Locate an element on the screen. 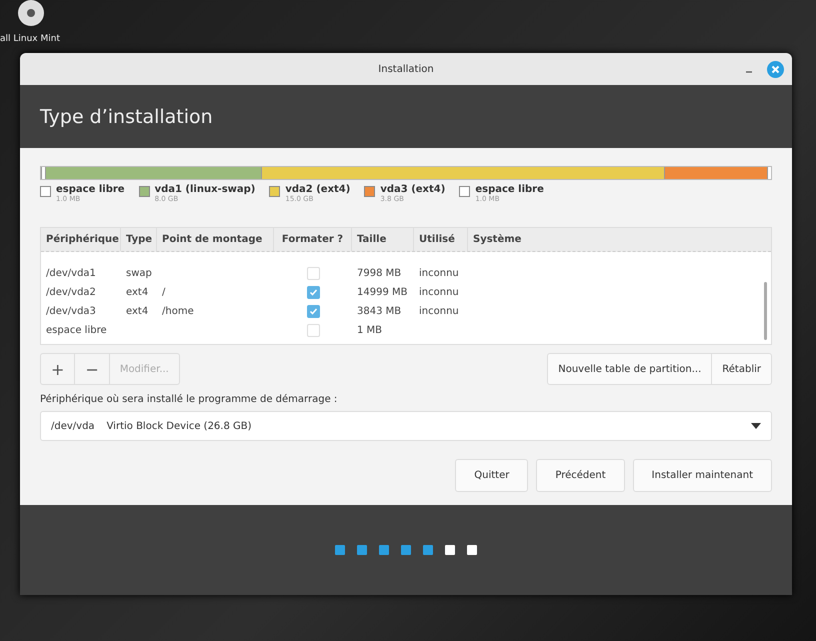  table-cell: 14999 MB is located at coordinates (382, 292).